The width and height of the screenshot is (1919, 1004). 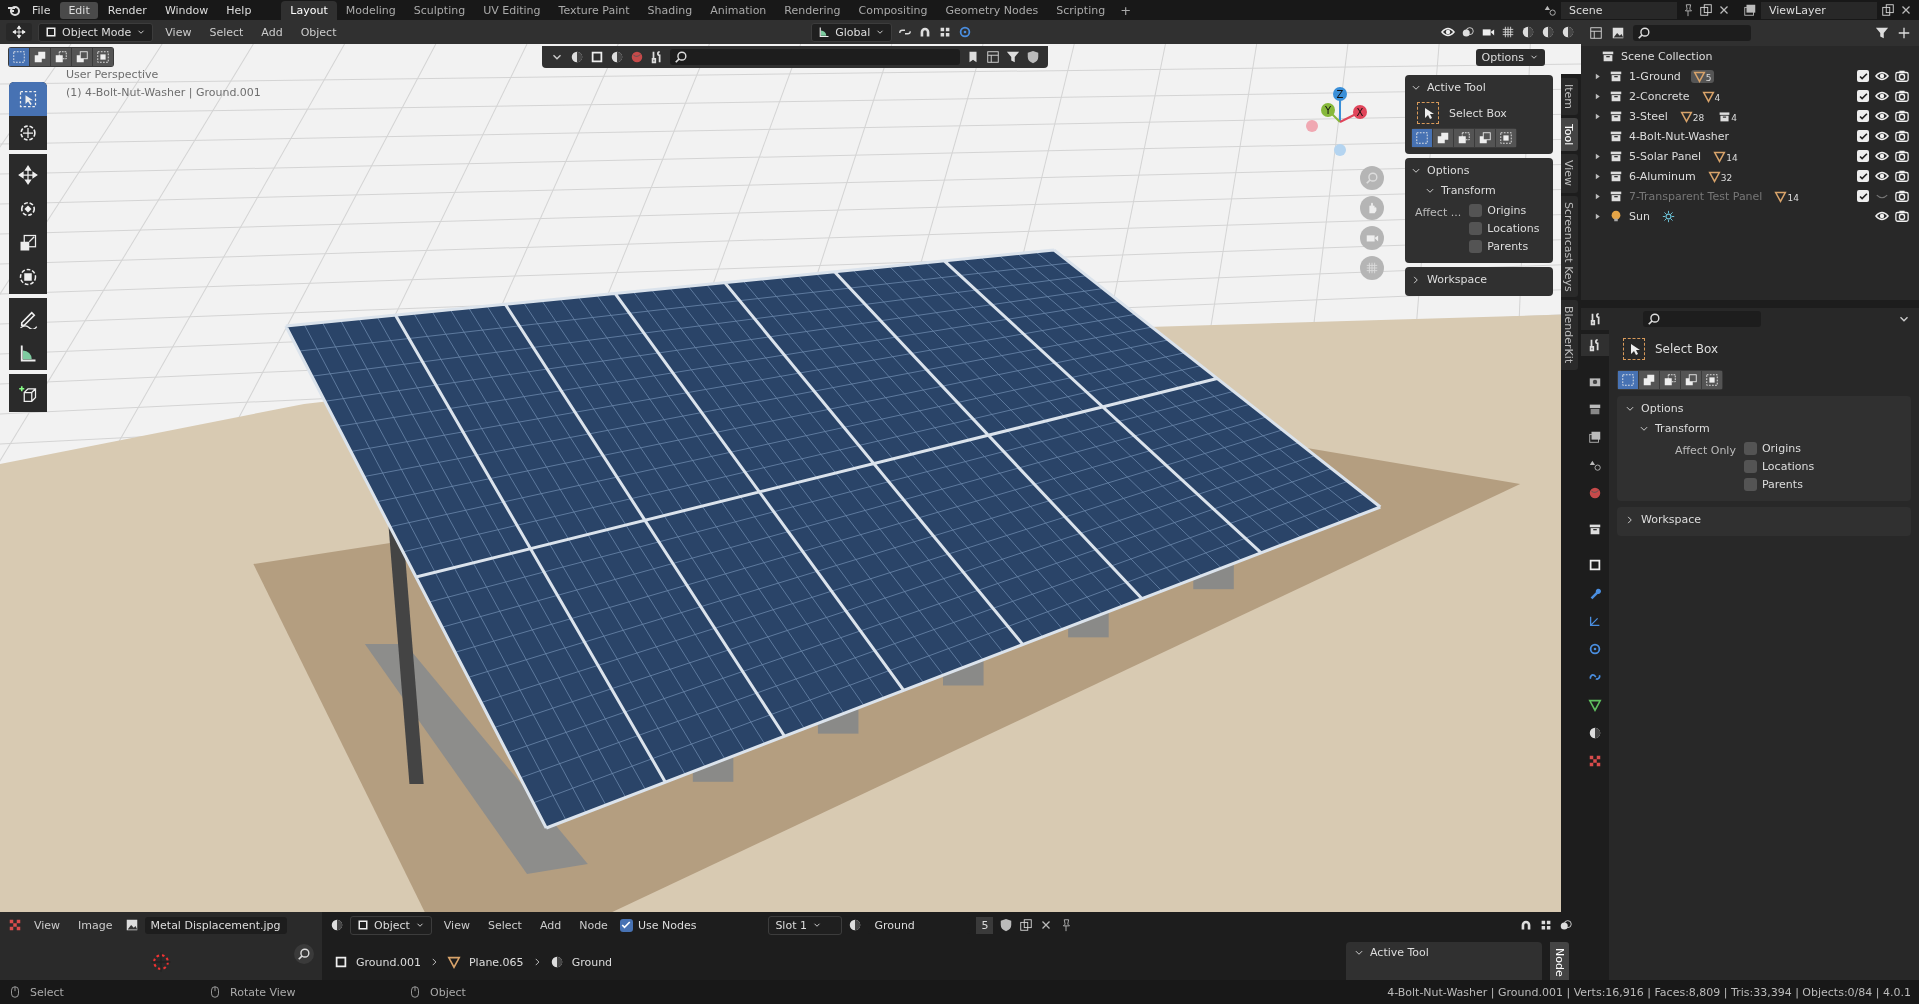 I want to click on sidebar-tab: Tool, so click(x=1569, y=135).